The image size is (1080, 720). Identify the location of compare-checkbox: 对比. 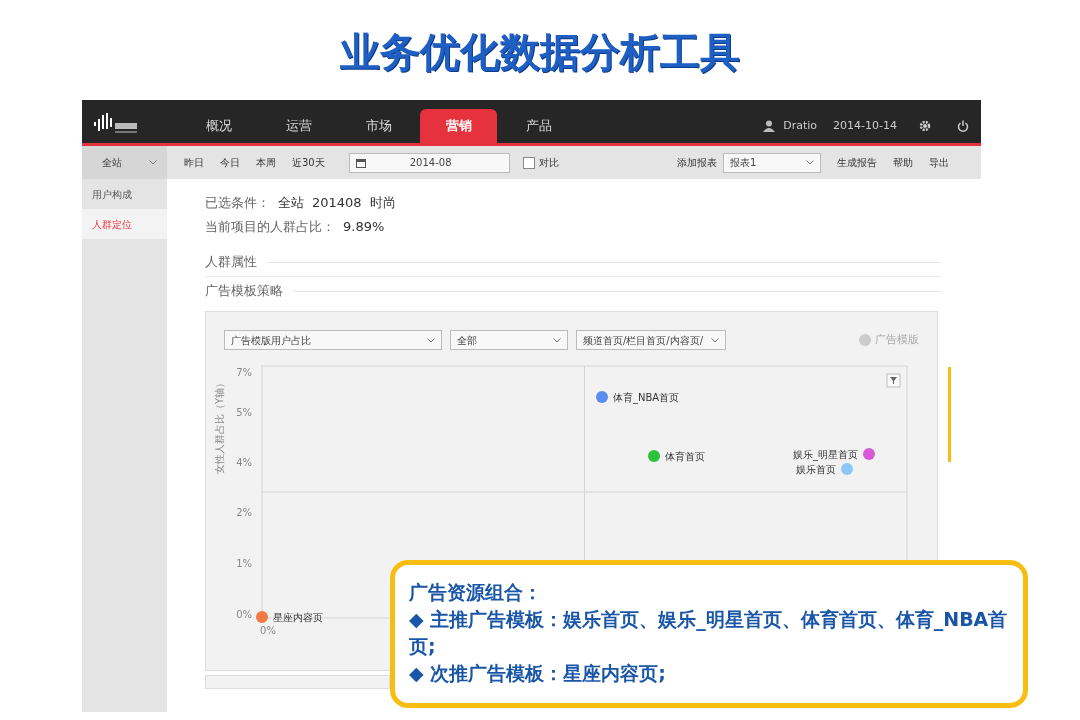
(540, 162).